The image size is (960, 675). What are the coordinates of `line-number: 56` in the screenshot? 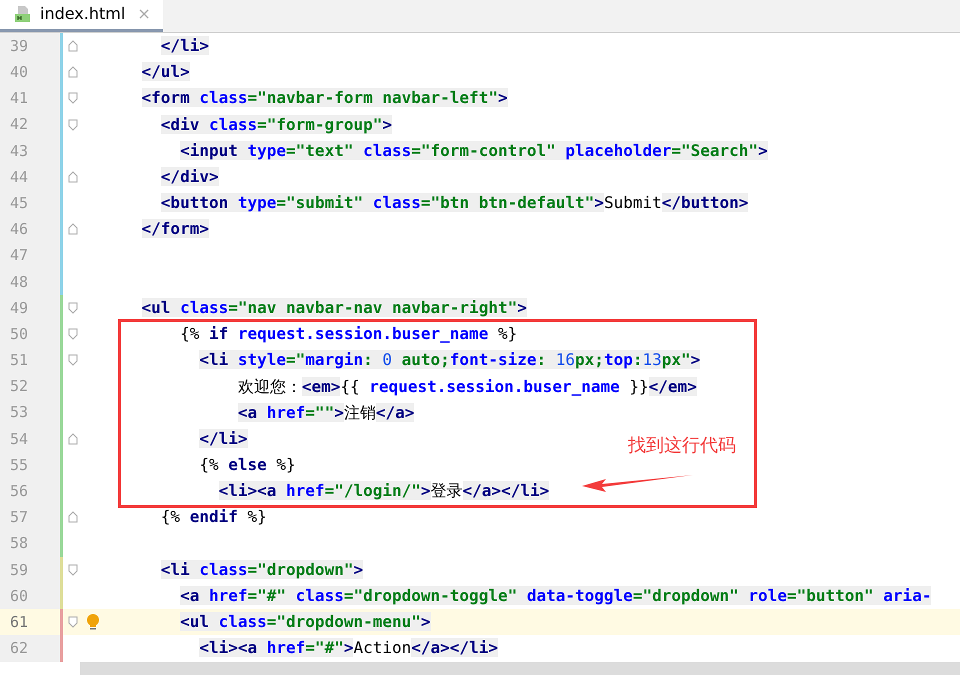 It's located at (30, 491).